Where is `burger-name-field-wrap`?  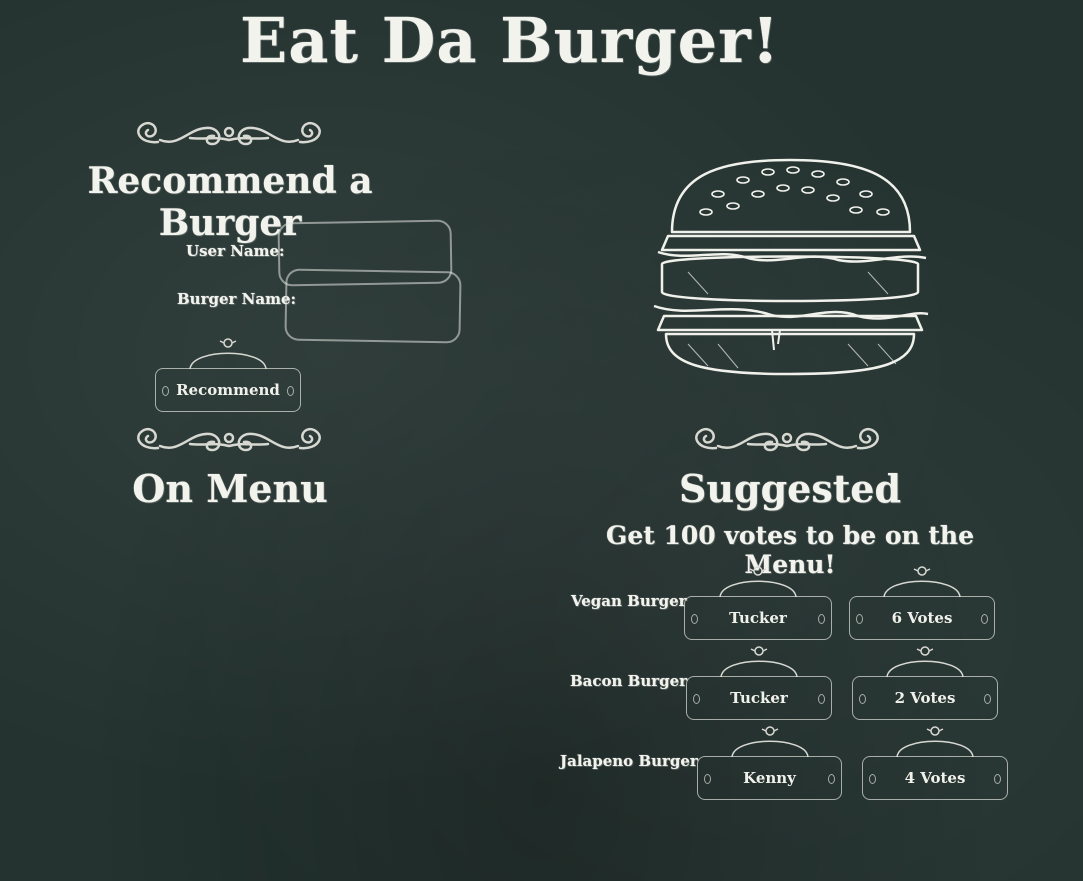 burger-name-field-wrap is located at coordinates (373, 306).